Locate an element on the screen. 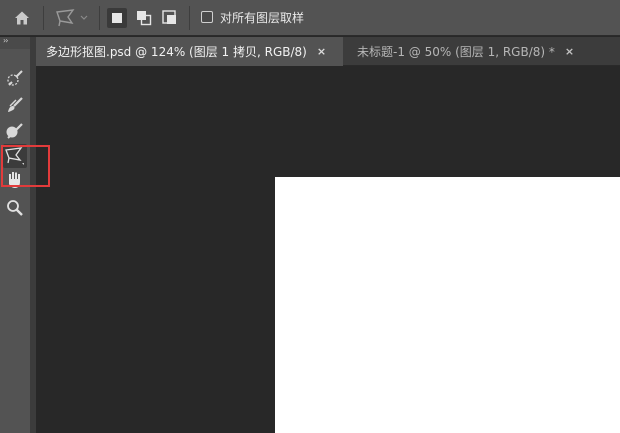 This screenshot has width=620, height=433. options-bar: 对所有图层取样 is located at coordinates (310, 18).